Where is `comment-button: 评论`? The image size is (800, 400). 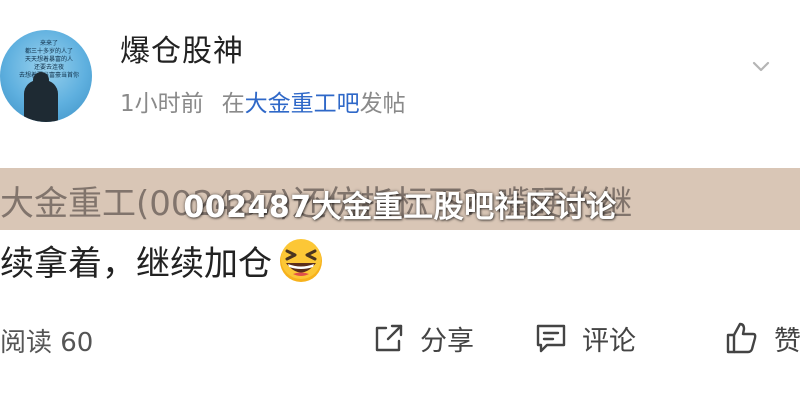 comment-button: 评论 is located at coordinates (585, 338).